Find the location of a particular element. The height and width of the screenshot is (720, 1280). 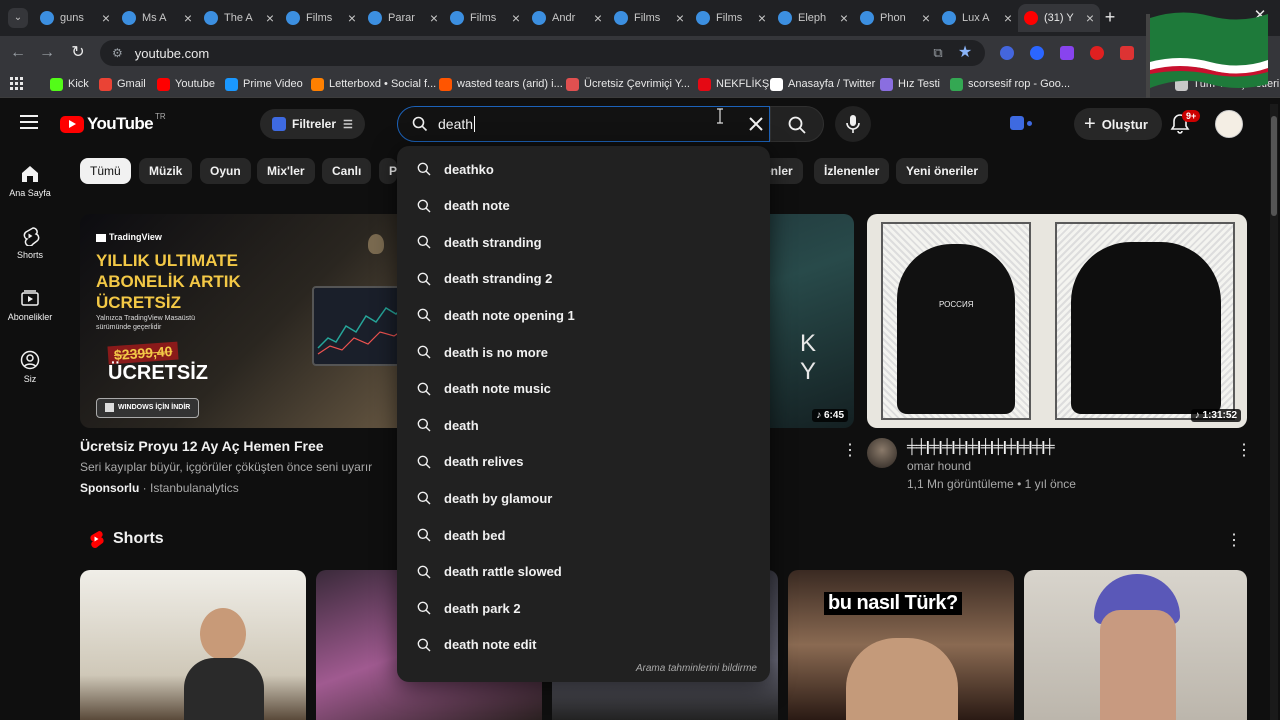

video-title: ╪╪|╪|╪|╪|╪|╪|╪|╪|╪|╪|╪ is located at coordinates (981, 446).